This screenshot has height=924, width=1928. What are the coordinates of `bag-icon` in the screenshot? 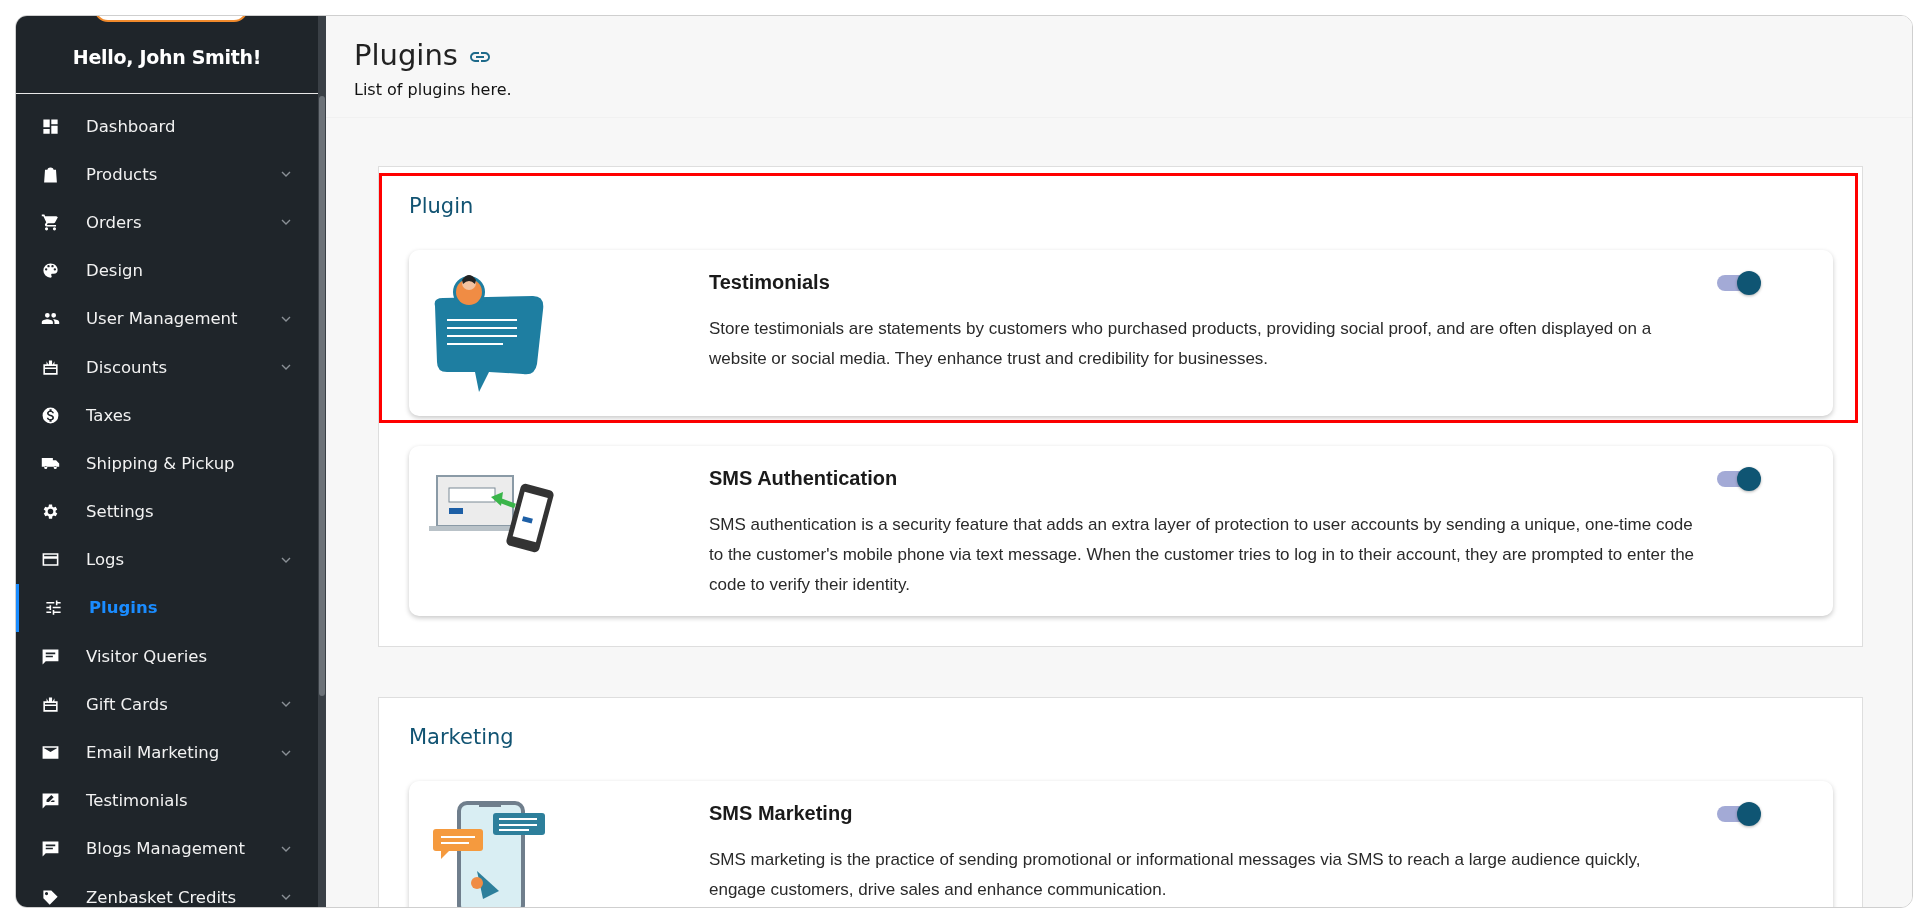 It's located at (50, 174).